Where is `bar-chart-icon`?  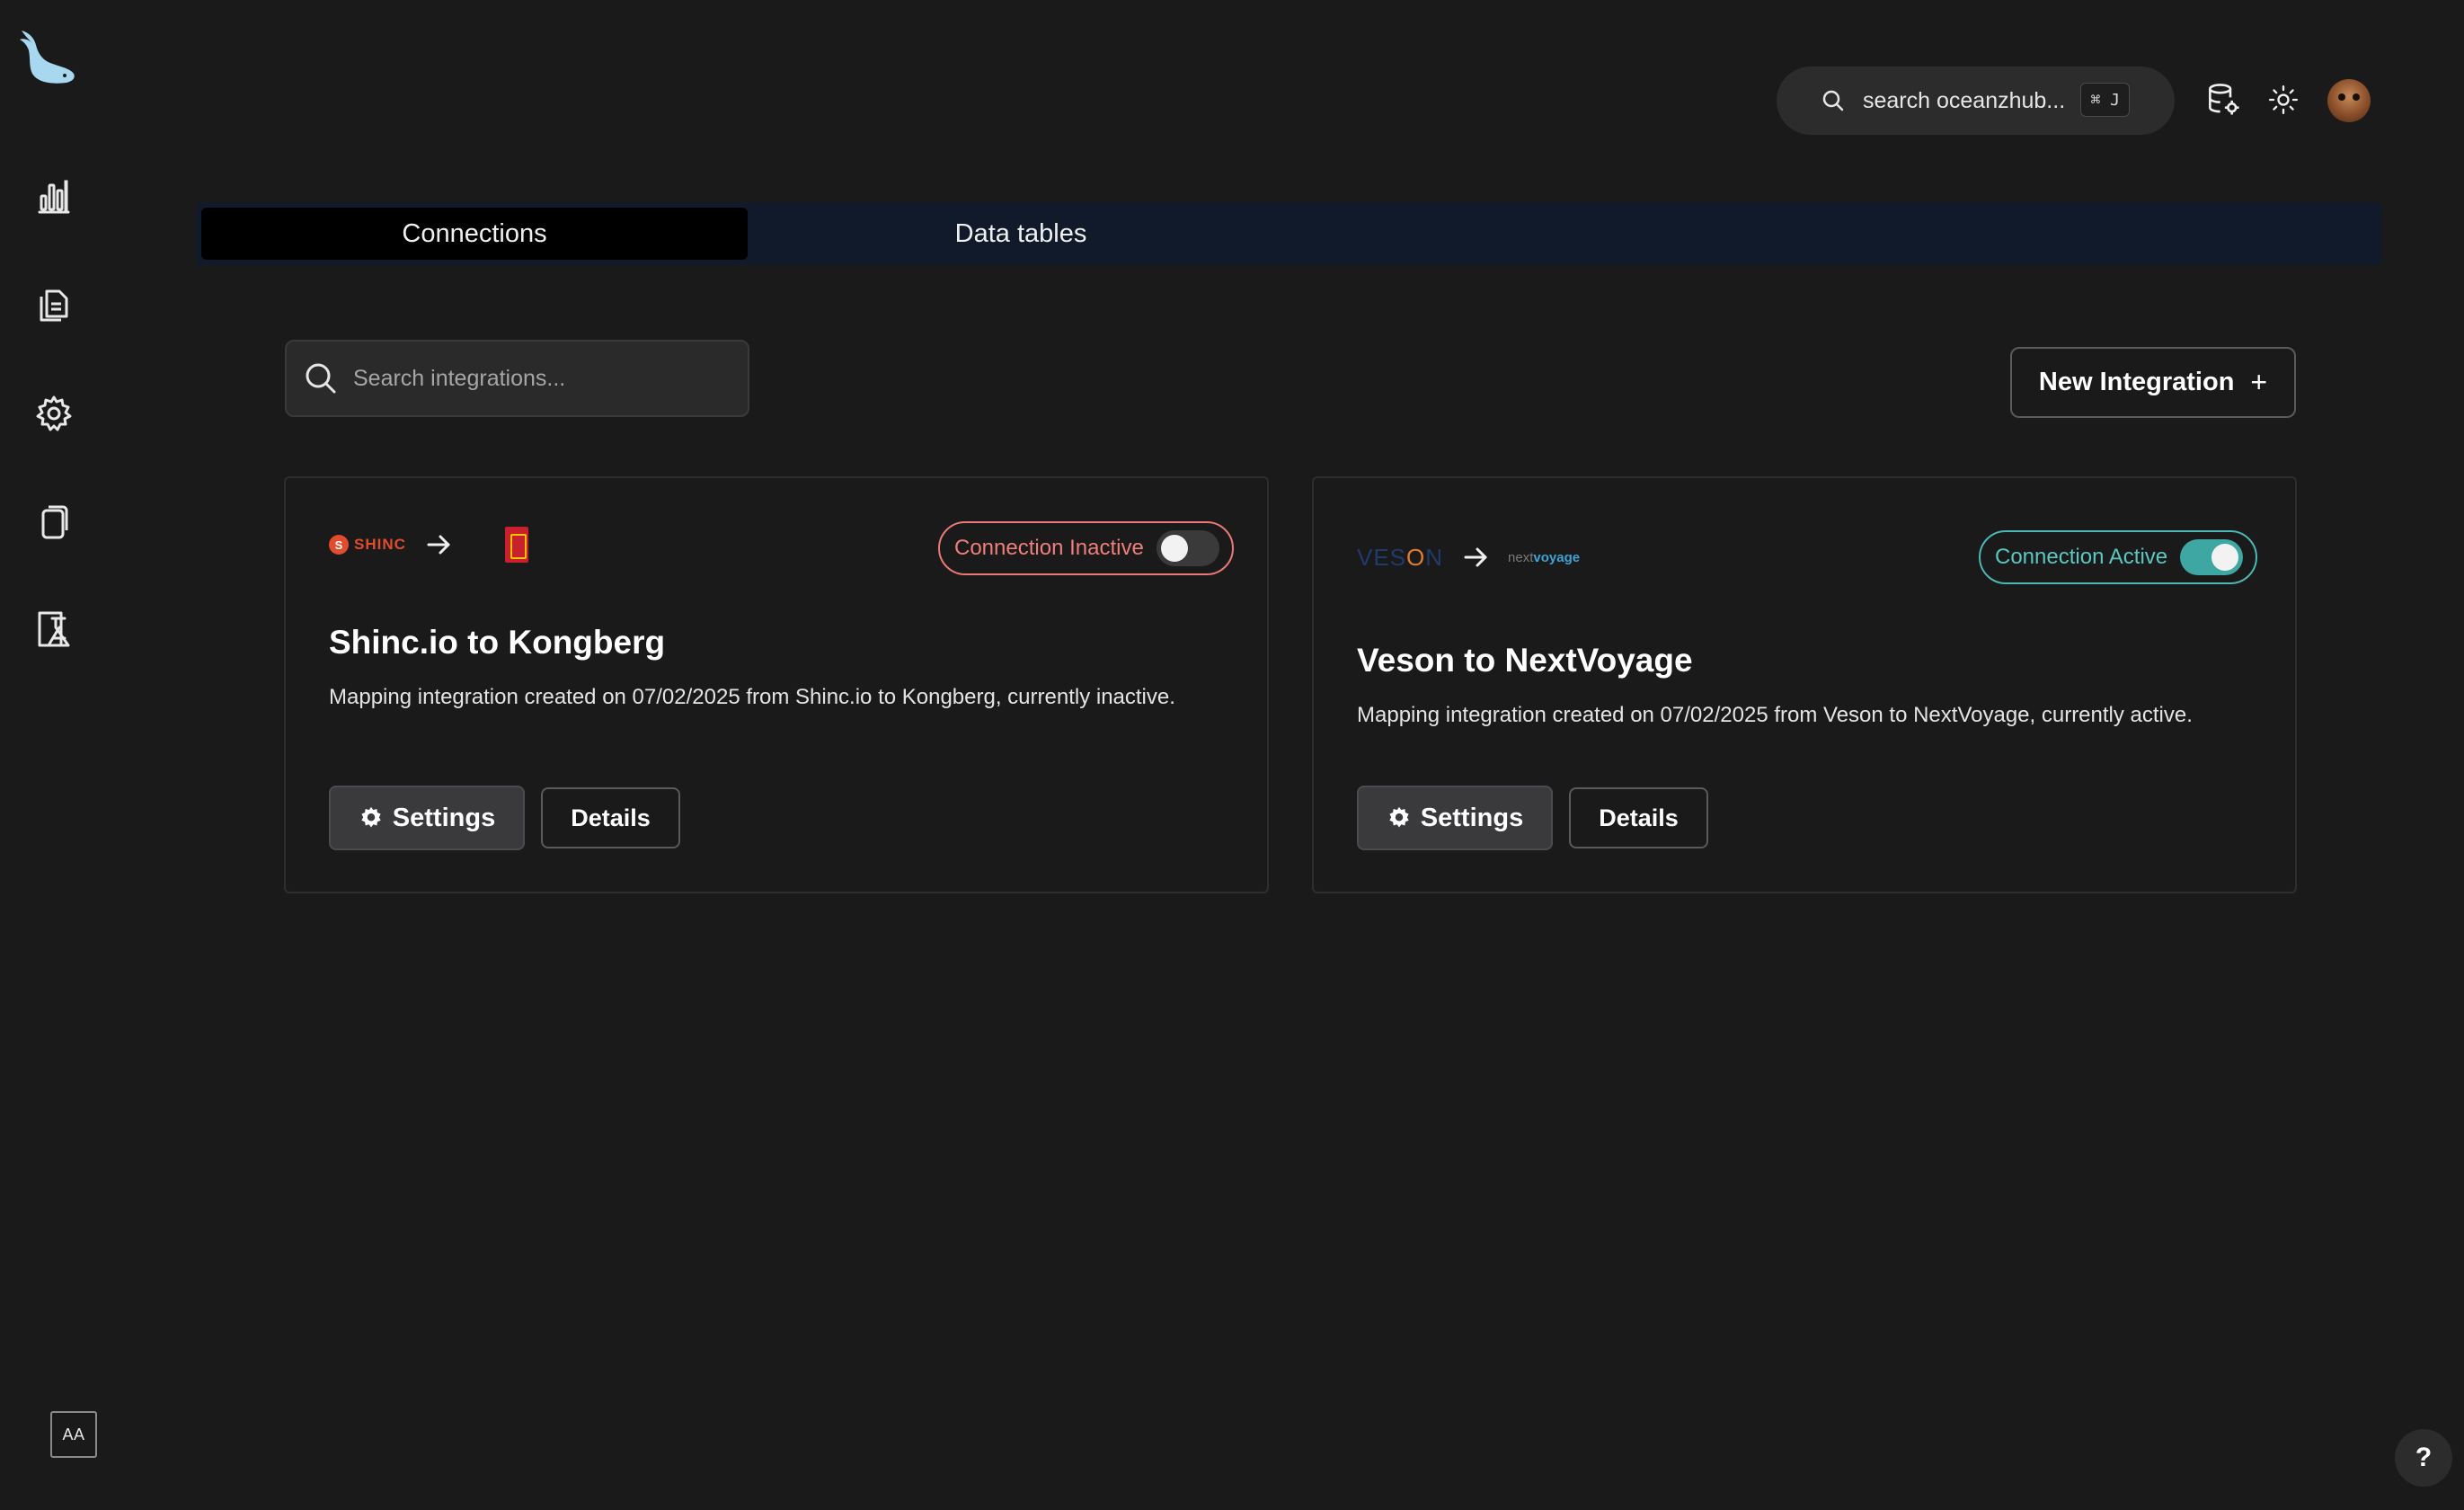
bar-chart-icon is located at coordinates (54, 196).